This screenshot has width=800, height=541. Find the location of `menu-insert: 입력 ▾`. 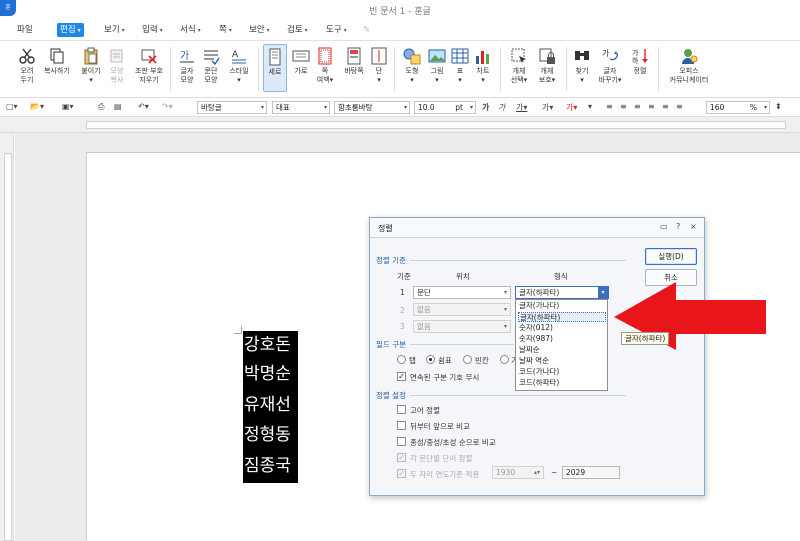

menu-insert: 입력 ▾ is located at coordinates (152, 30).